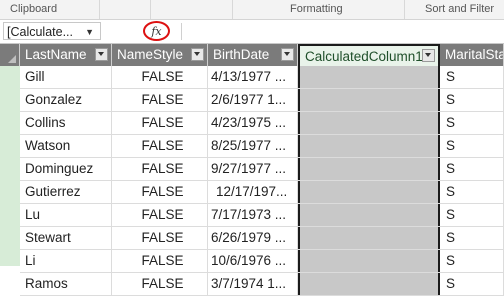 This screenshot has width=504, height=296. I want to click on table-row: Li FALSE 10/6/1976 ... S, so click(262, 261).